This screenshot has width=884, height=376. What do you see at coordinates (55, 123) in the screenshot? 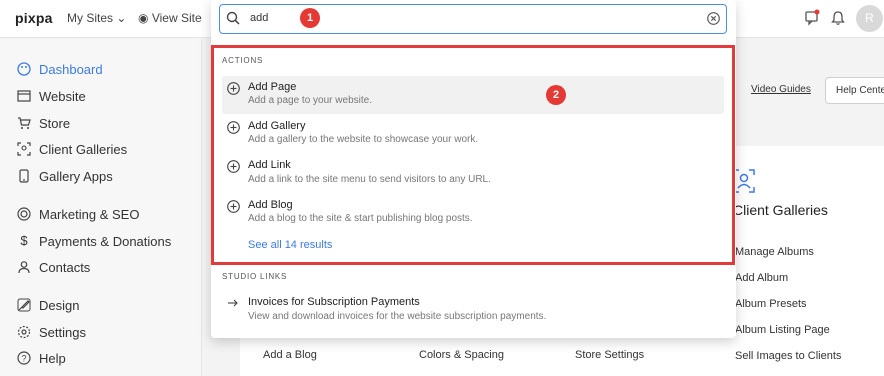
I see `sidebar-item-label: Store` at bounding box center [55, 123].